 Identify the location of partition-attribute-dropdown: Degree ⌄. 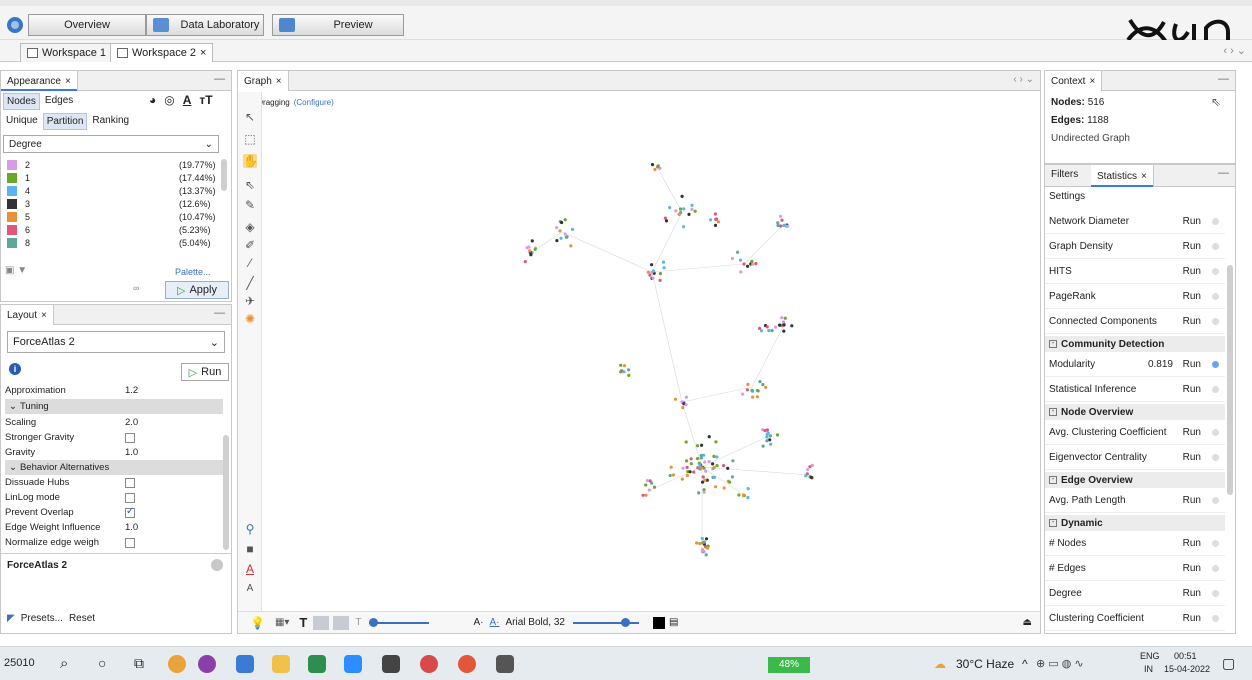
(111, 144).